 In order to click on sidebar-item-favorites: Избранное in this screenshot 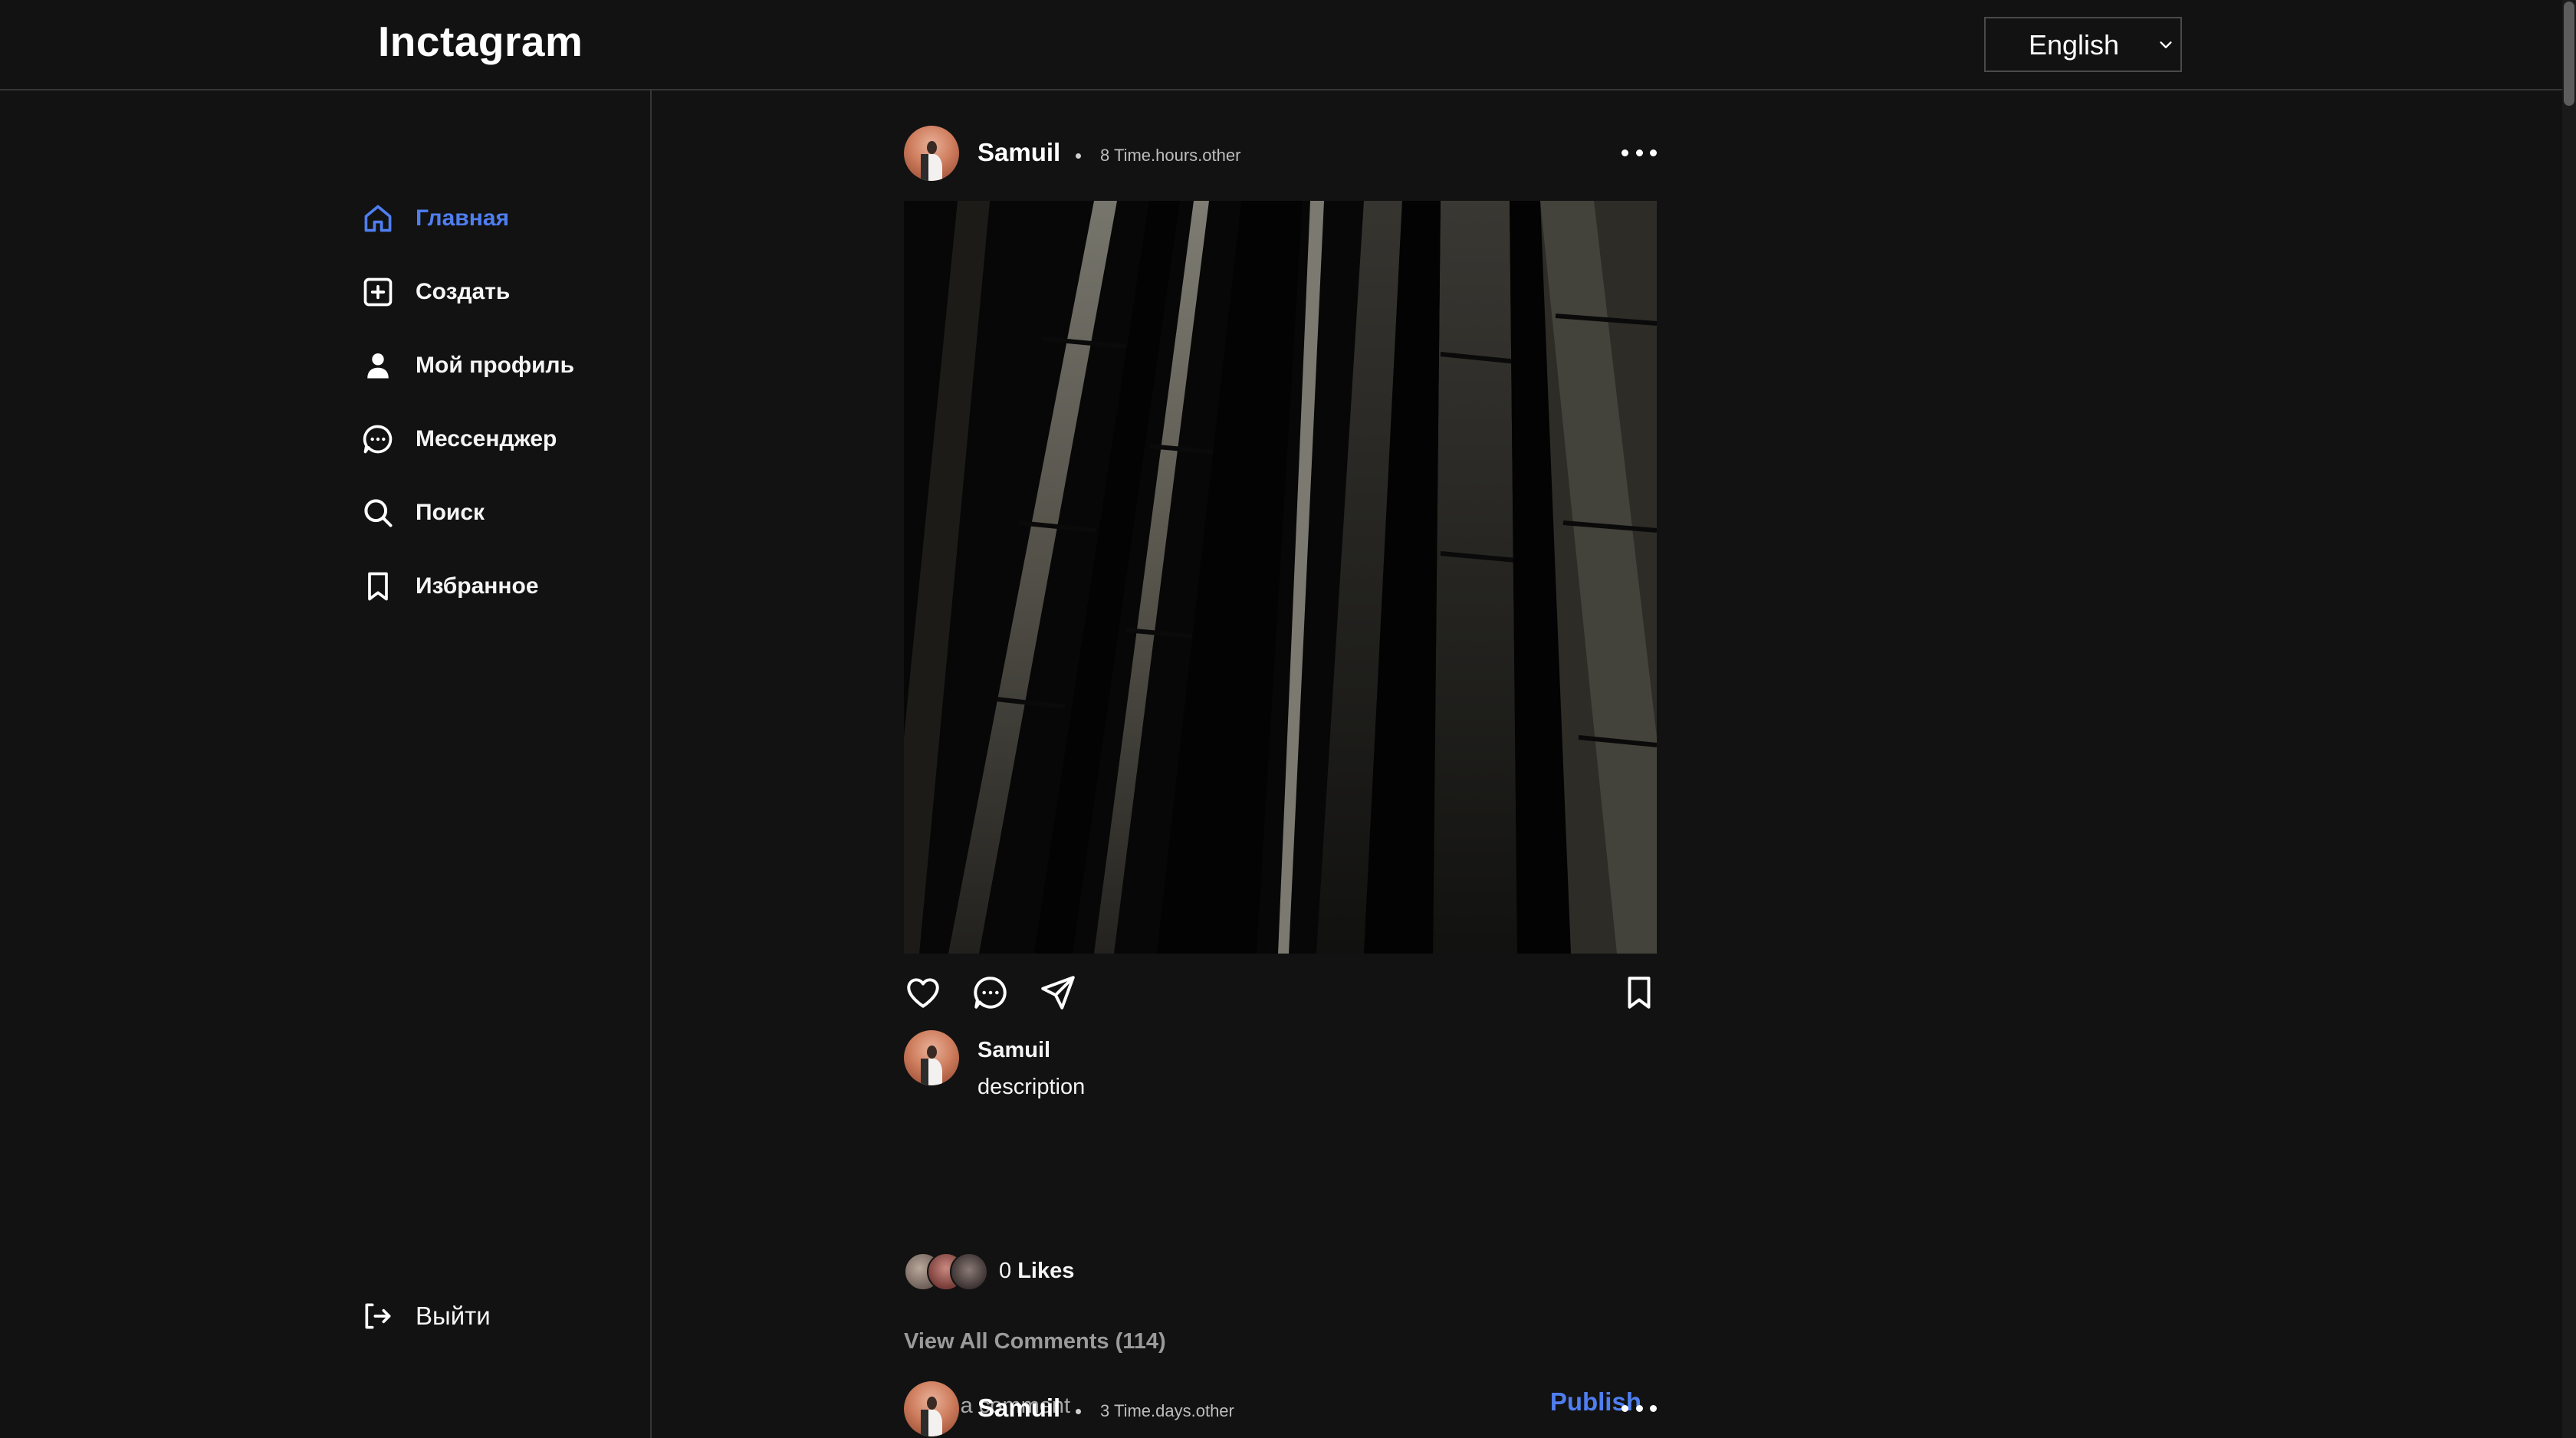, I will do `click(450, 586)`.